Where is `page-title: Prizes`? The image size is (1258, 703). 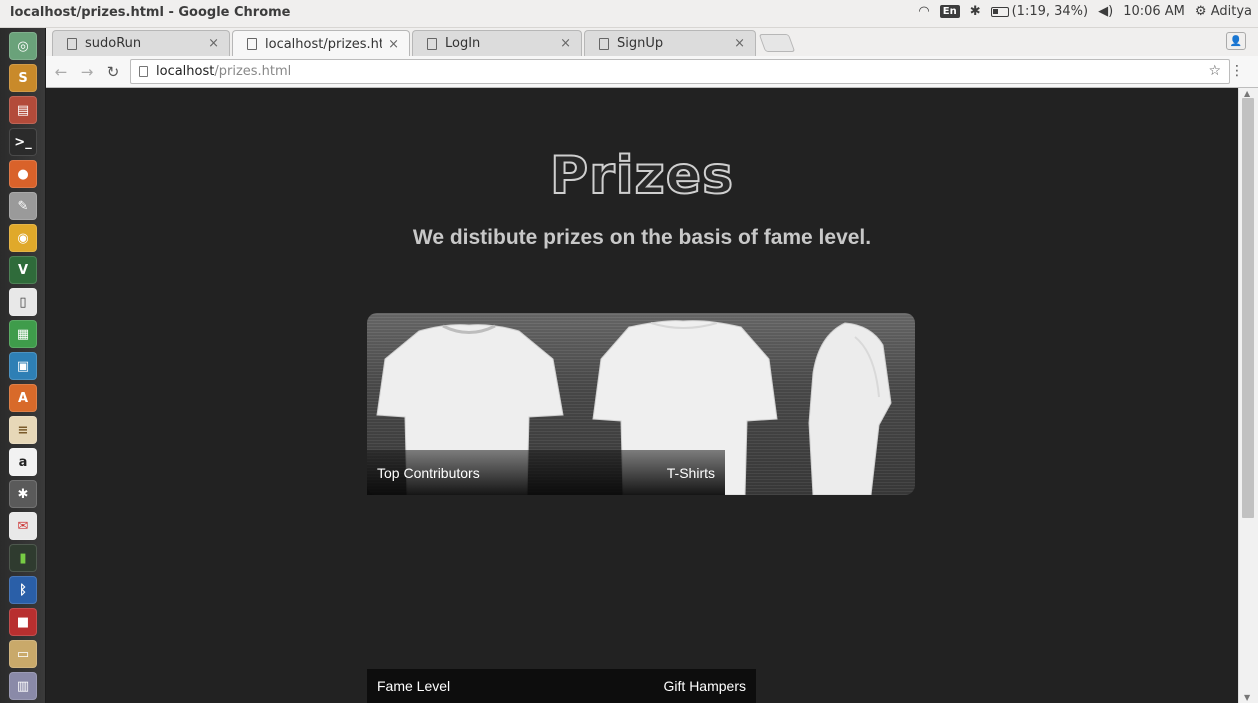
page-title: Prizes is located at coordinates (642, 176).